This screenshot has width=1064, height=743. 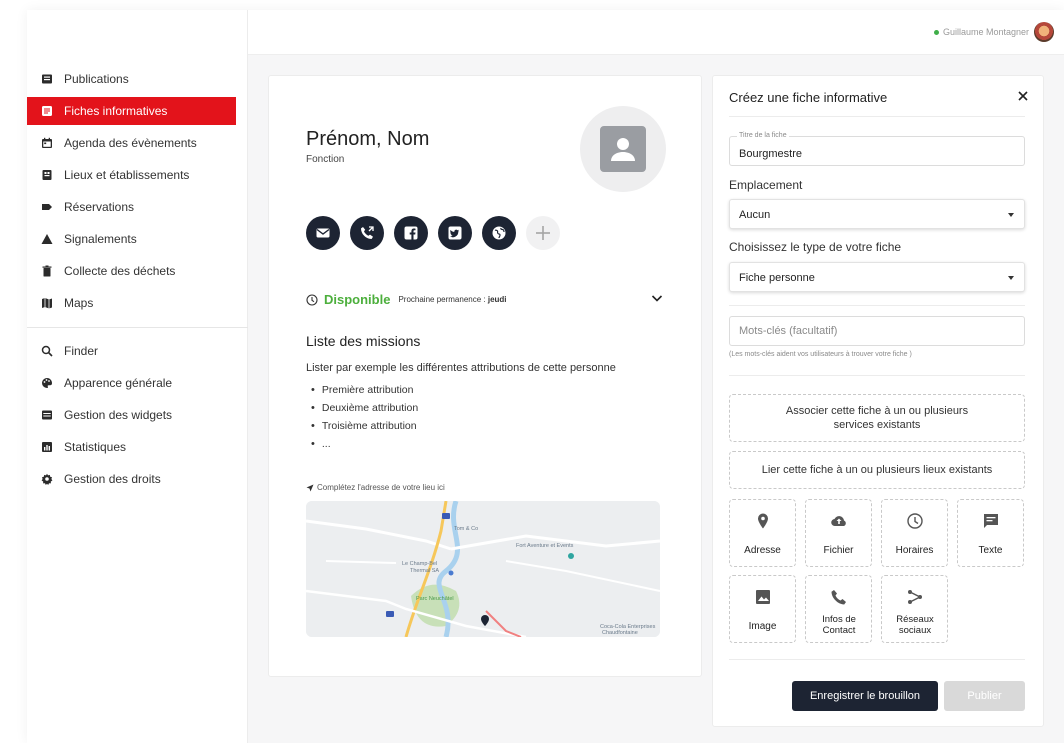 I want to click on navigation-arrow-icon, so click(x=310, y=487).